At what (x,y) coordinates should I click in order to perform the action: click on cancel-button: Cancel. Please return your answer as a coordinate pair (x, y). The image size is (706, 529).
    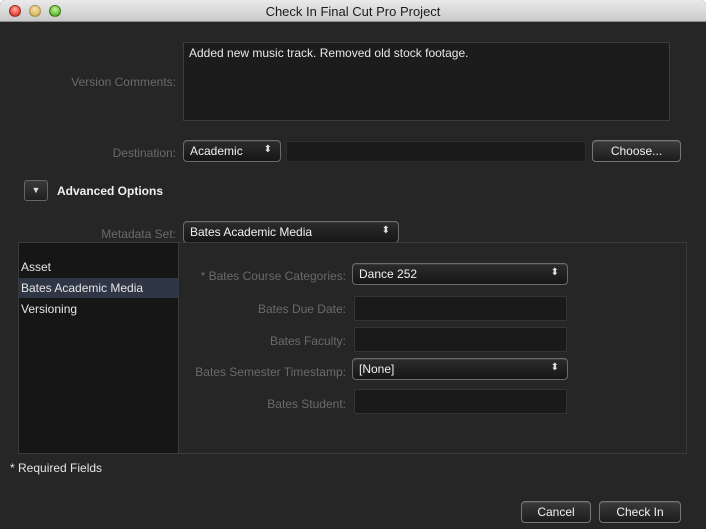
    Looking at the image, I should click on (556, 512).